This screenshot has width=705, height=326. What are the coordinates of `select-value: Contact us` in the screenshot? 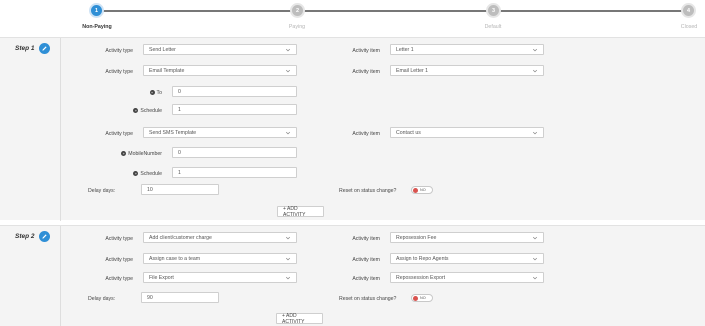 It's located at (408, 132).